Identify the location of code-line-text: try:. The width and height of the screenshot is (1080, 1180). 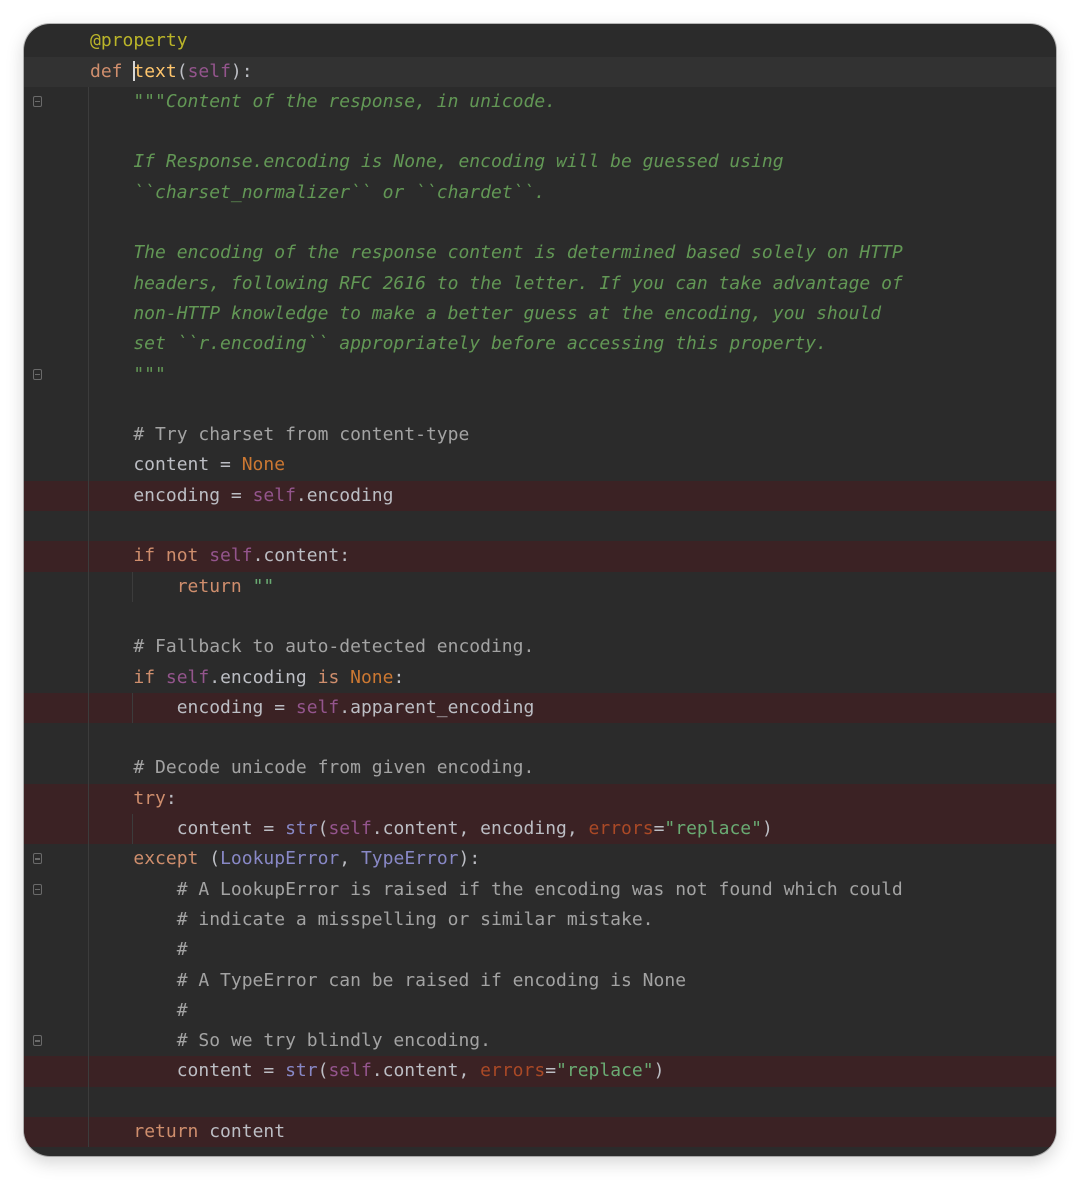
(133, 799).